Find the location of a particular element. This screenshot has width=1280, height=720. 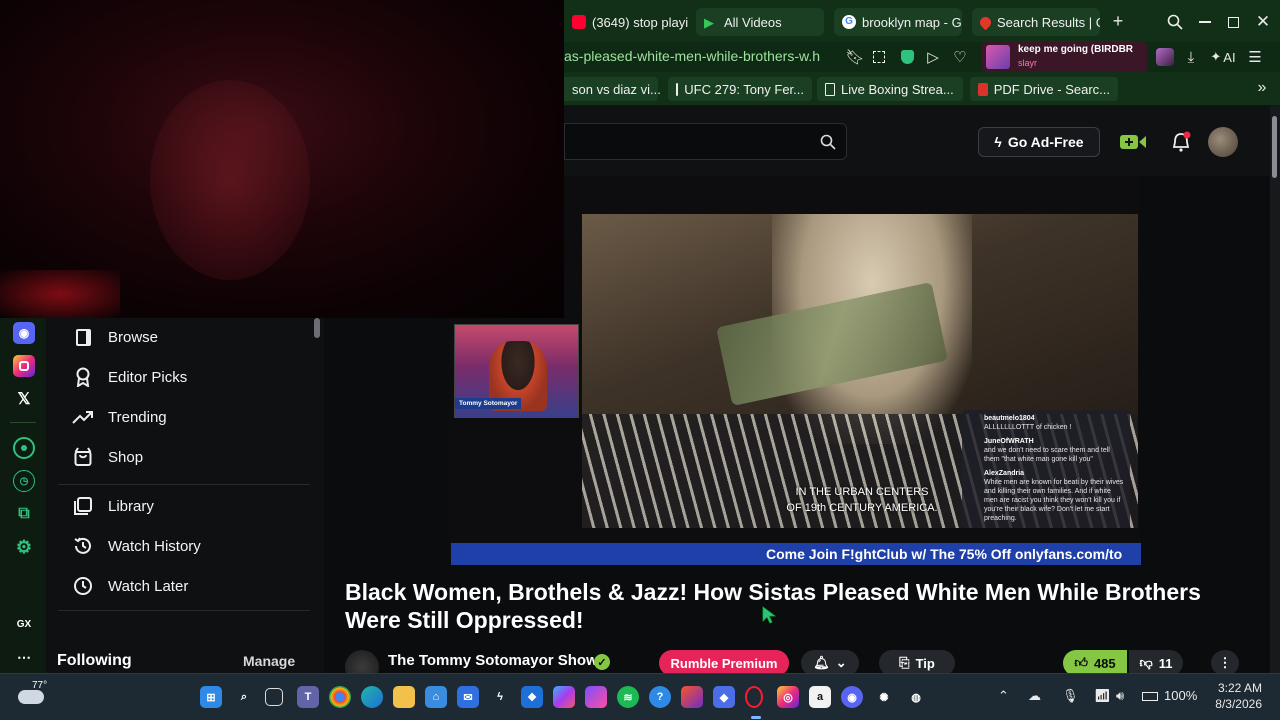

sidebar-item-library: Library is located at coordinates (113, 506).